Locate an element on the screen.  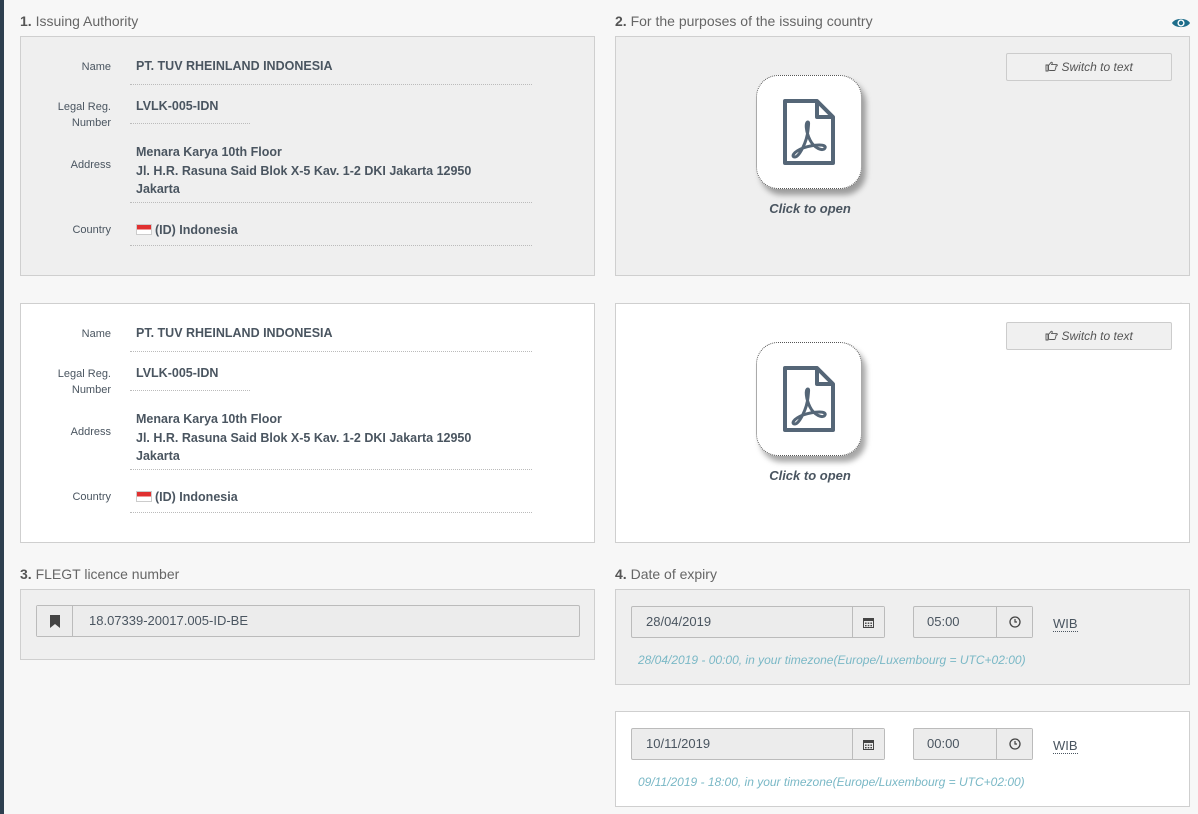
licence-number-panel: 18.07339-20017.005-ID-BE is located at coordinates (307, 624).